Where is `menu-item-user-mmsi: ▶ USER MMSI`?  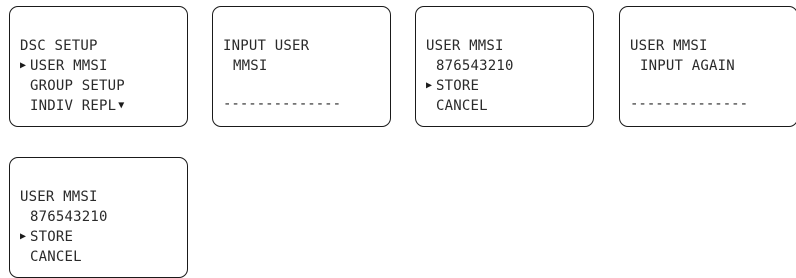
menu-item-user-mmsi: ▶ USER MMSI is located at coordinates (72, 66).